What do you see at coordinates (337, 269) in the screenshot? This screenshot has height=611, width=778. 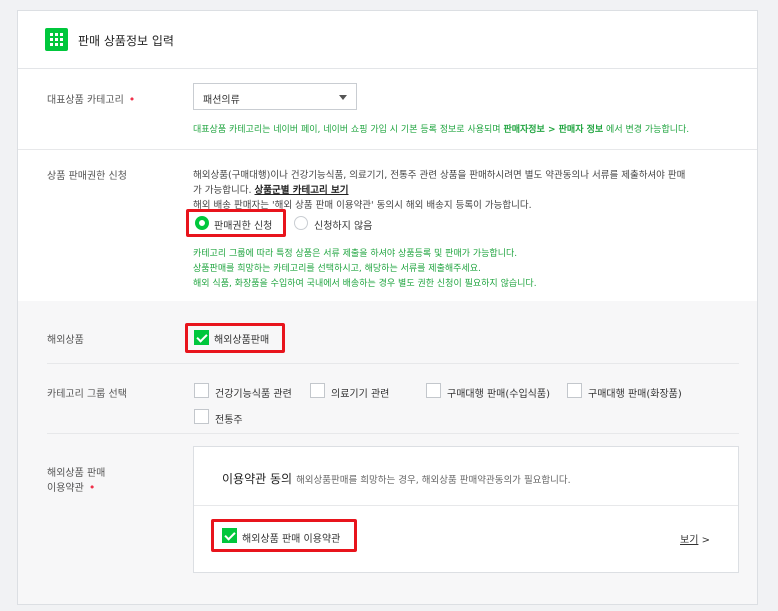 I see `permission-note-2: 상품판매를 희망하는 카테고리를 선택하시고, 해당하는 서류를 제출해주세요.` at bounding box center [337, 269].